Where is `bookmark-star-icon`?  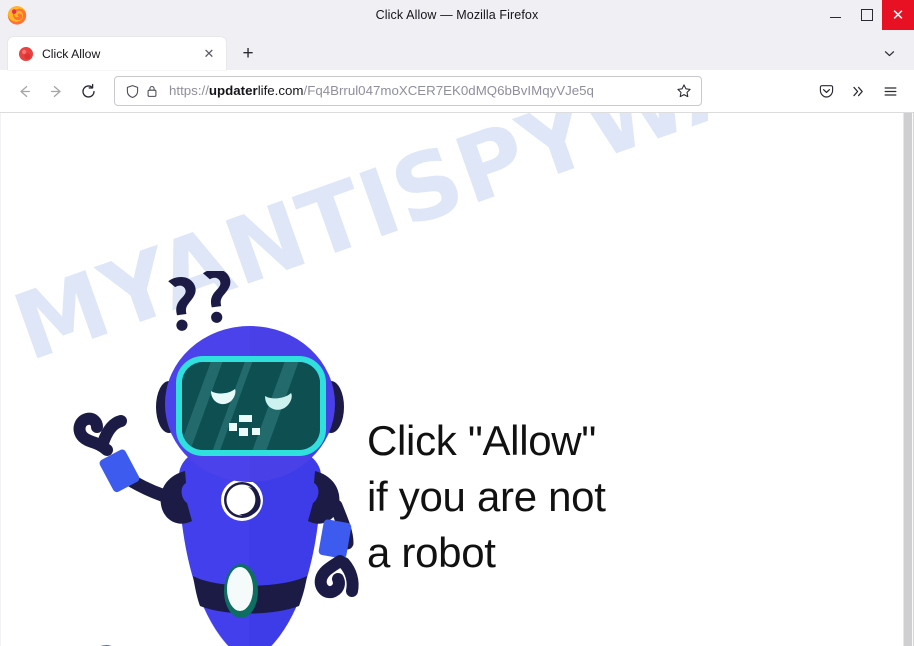 bookmark-star-icon is located at coordinates (684, 91).